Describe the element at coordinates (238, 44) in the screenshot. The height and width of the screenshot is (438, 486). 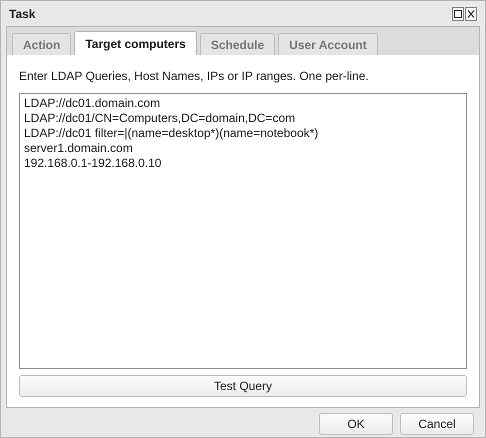
I see `tab: Schedule` at that location.